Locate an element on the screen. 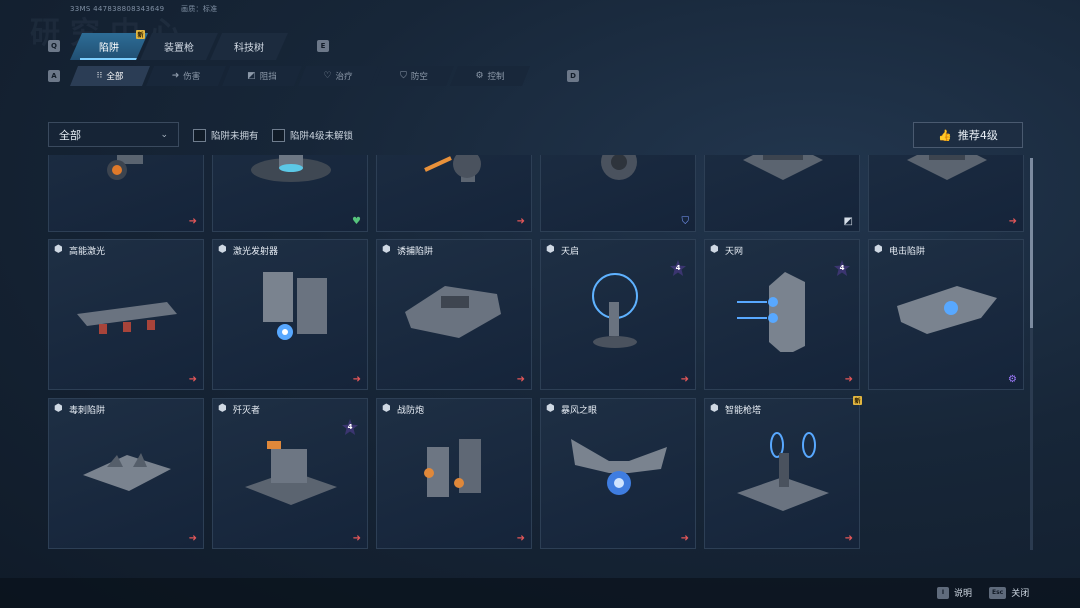 The height and width of the screenshot is (608, 1080). trap-name: 毒刺陷阱 is located at coordinates (87, 411).